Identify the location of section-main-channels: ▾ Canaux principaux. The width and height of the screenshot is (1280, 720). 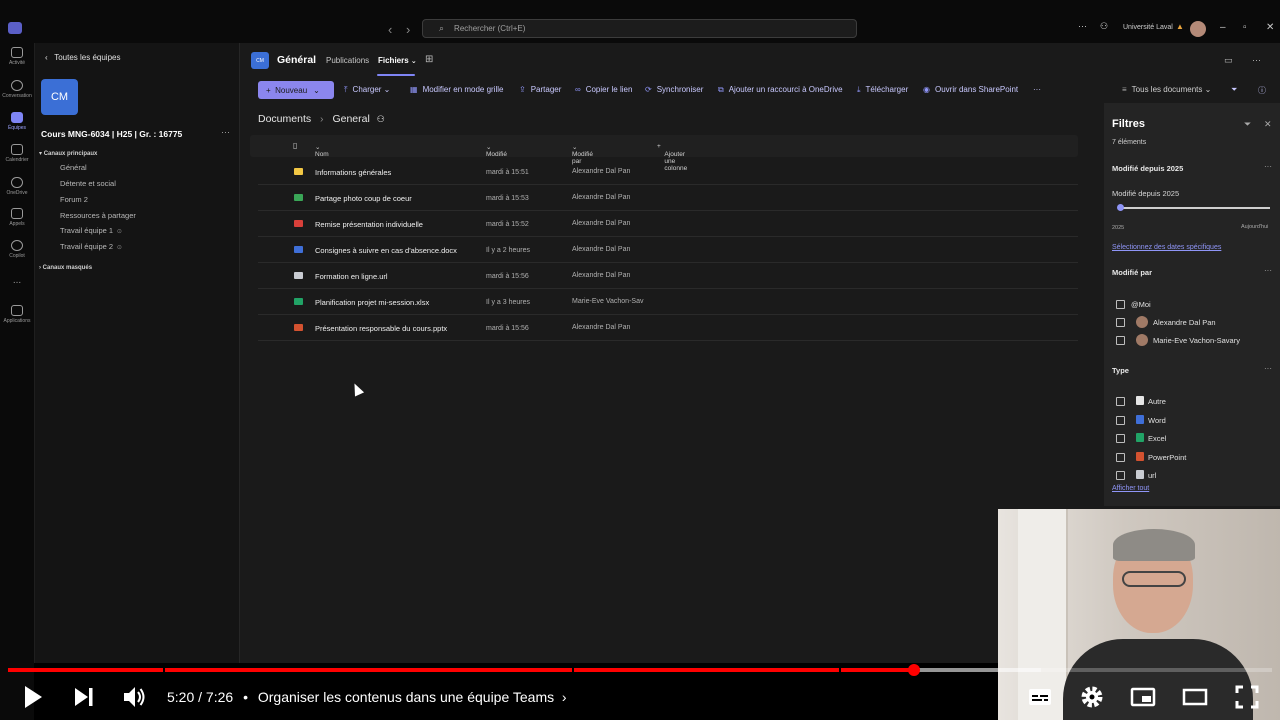
(68, 153).